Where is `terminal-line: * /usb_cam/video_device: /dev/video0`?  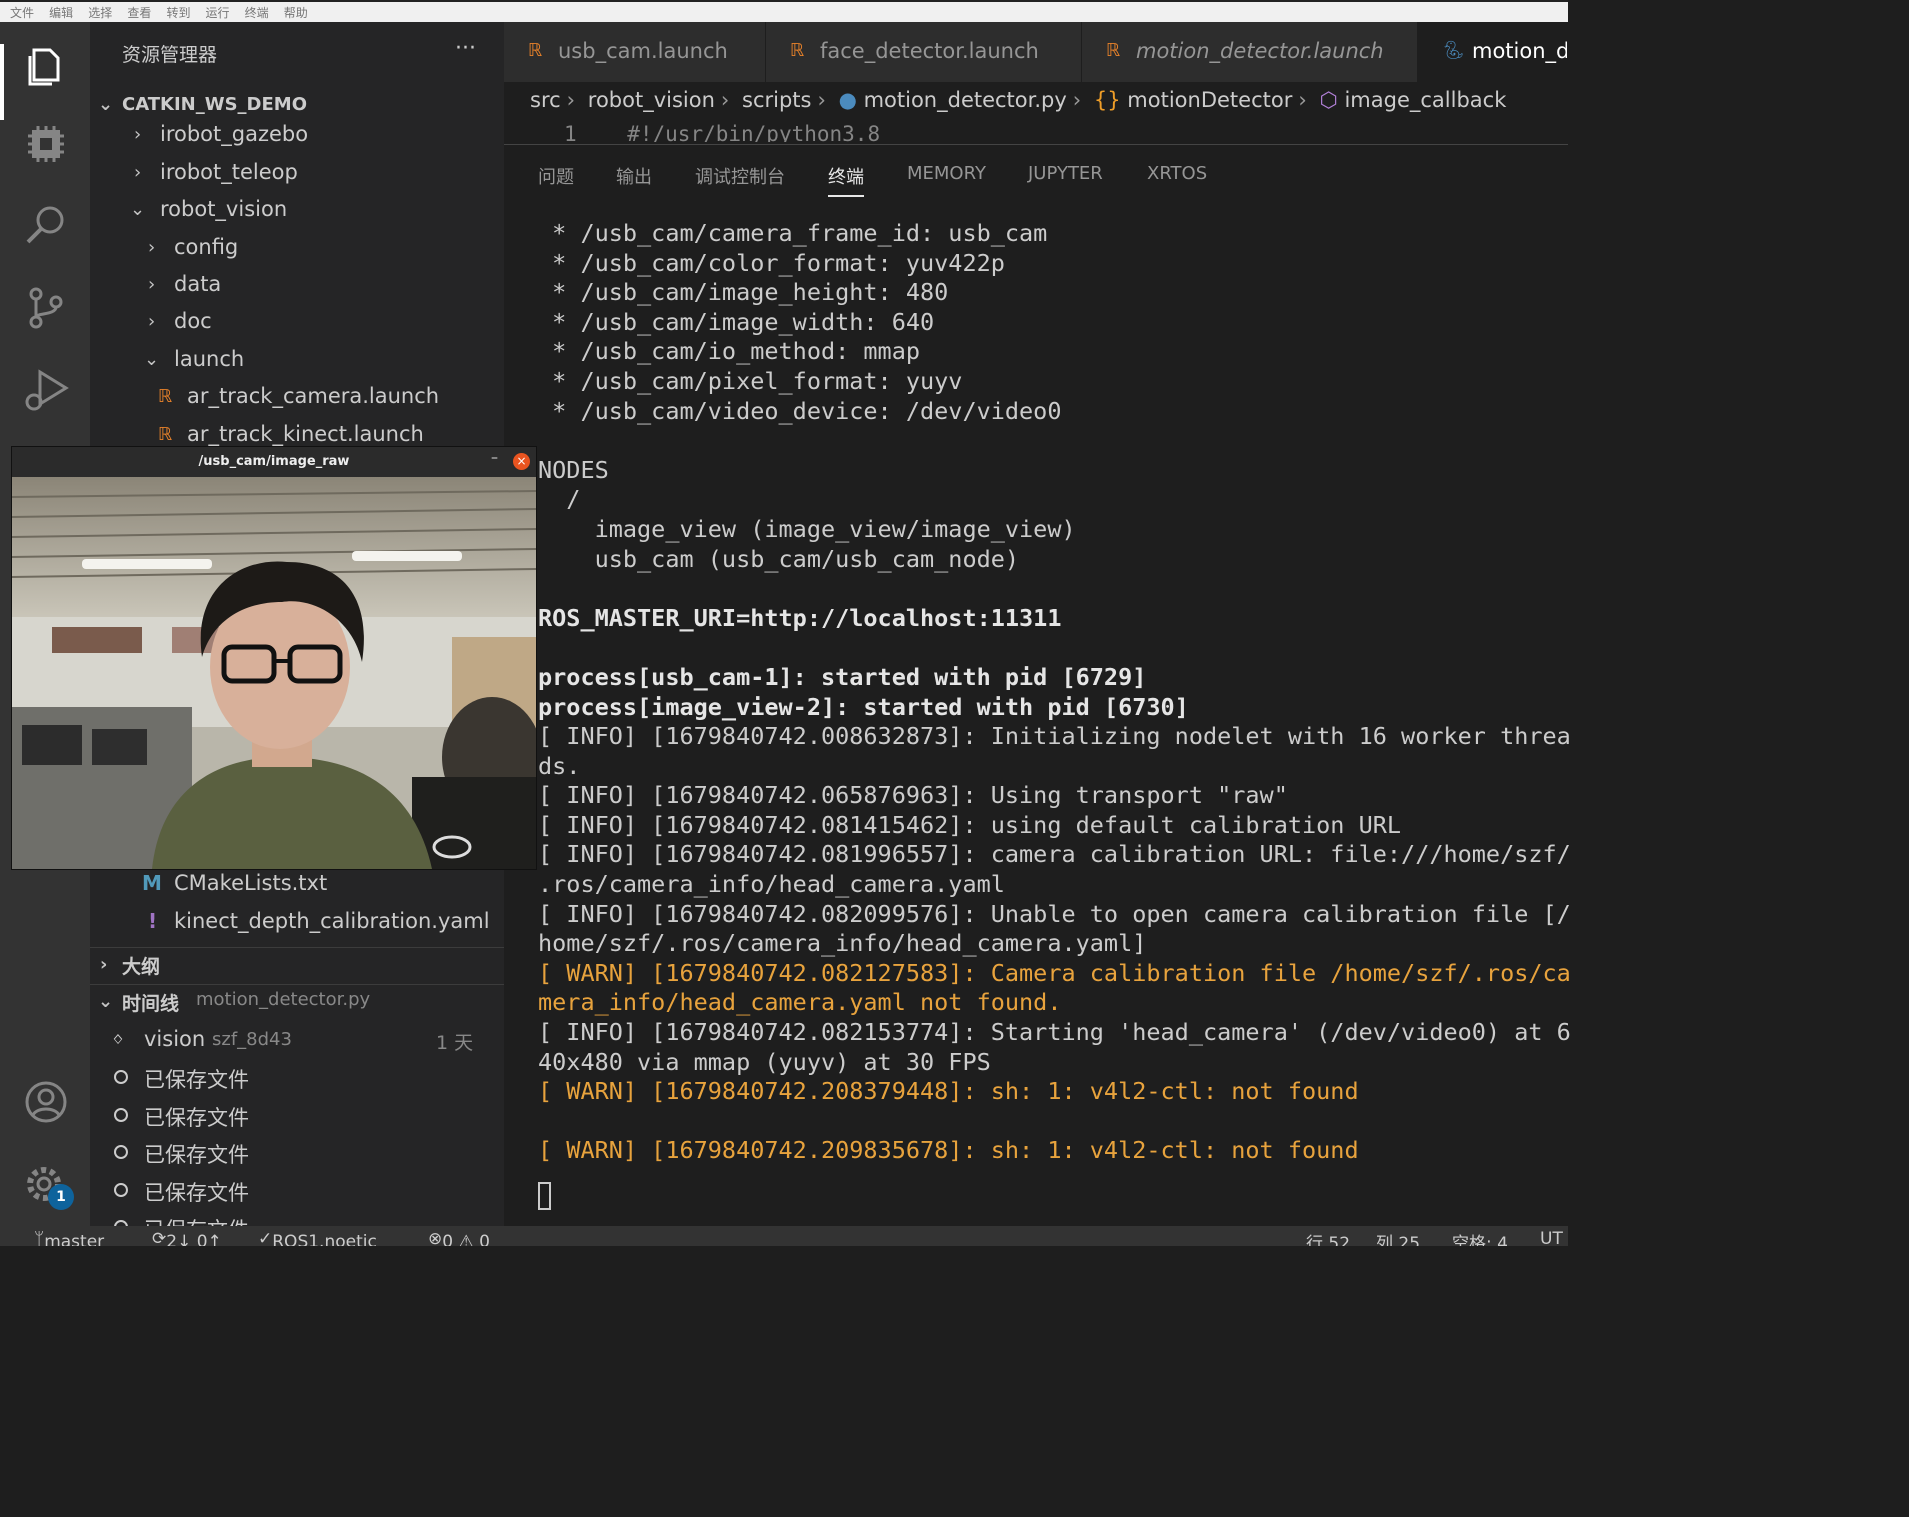
terminal-line: * /usb_cam/video_device: /dev/video0 is located at coordinates (800, 410).